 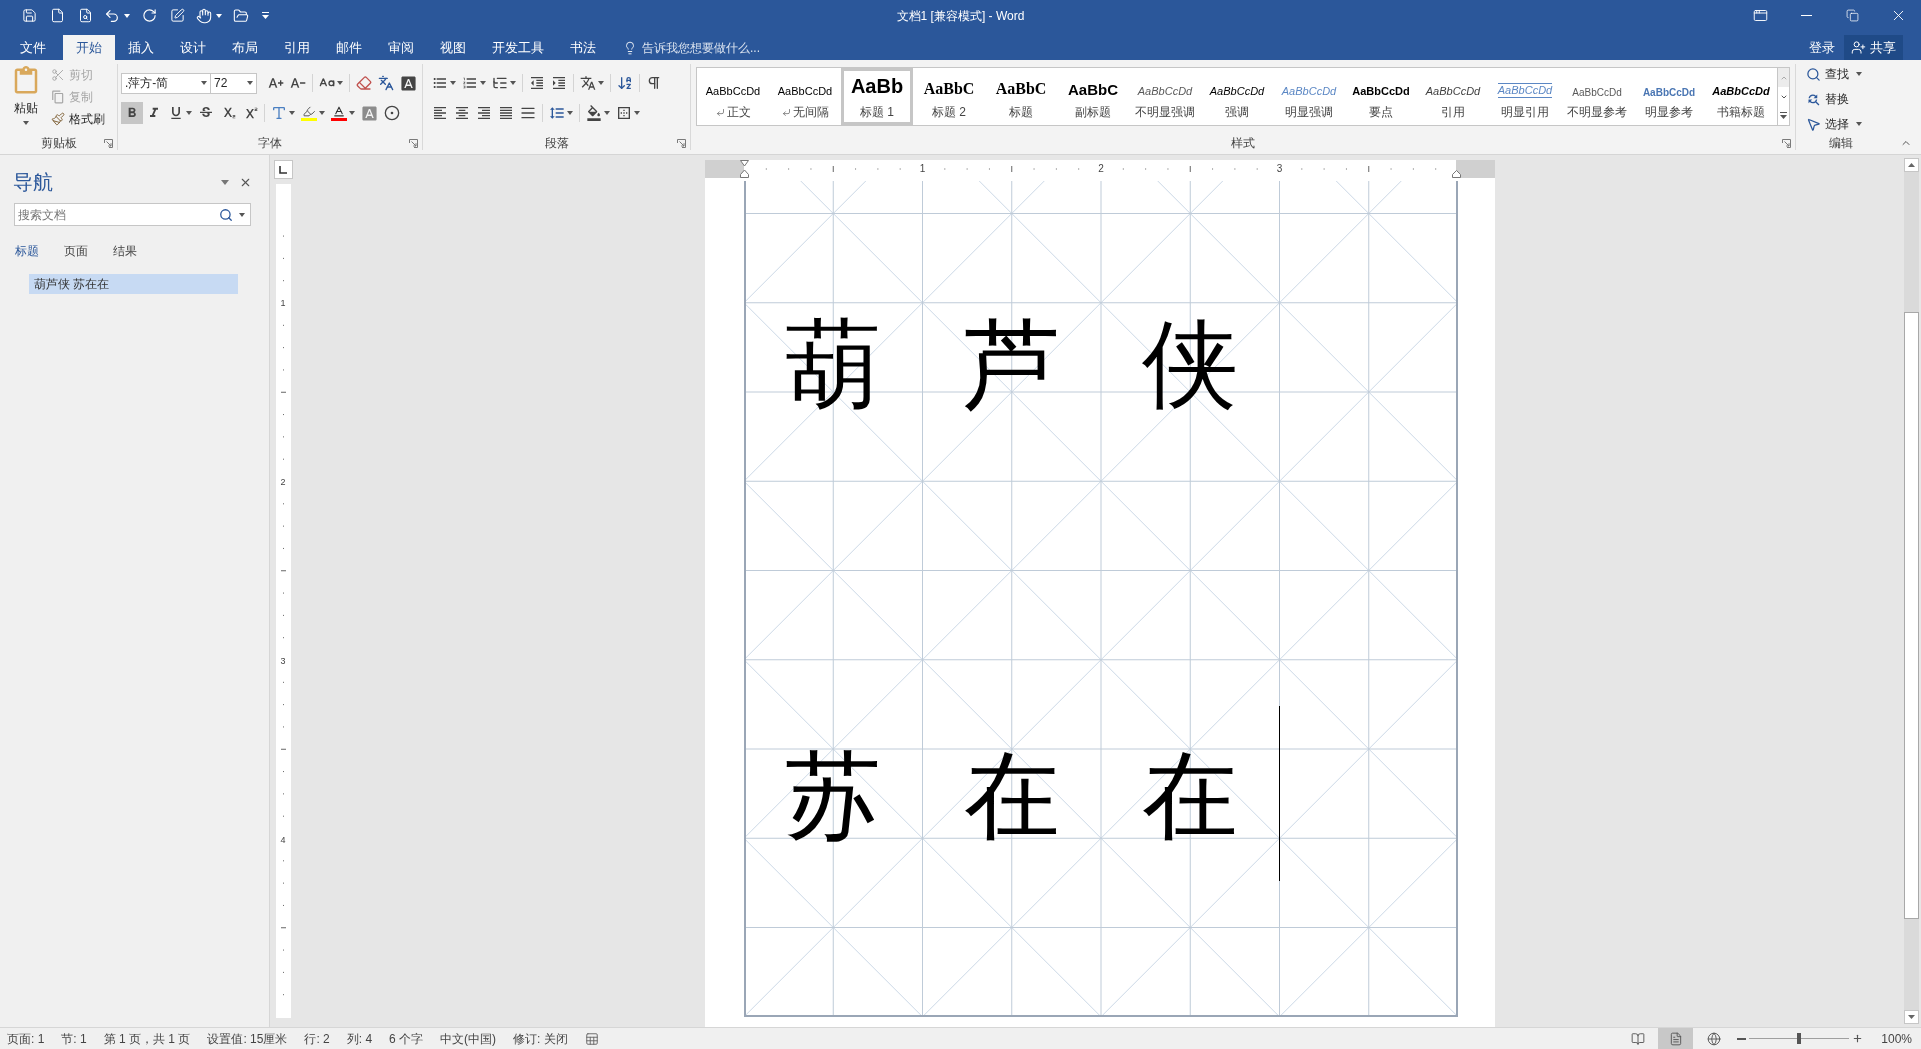 What do you see at coordinates (1011, 364) in the screenshot?
I see `document-character: 芦` at bounding box center [1011, 364].